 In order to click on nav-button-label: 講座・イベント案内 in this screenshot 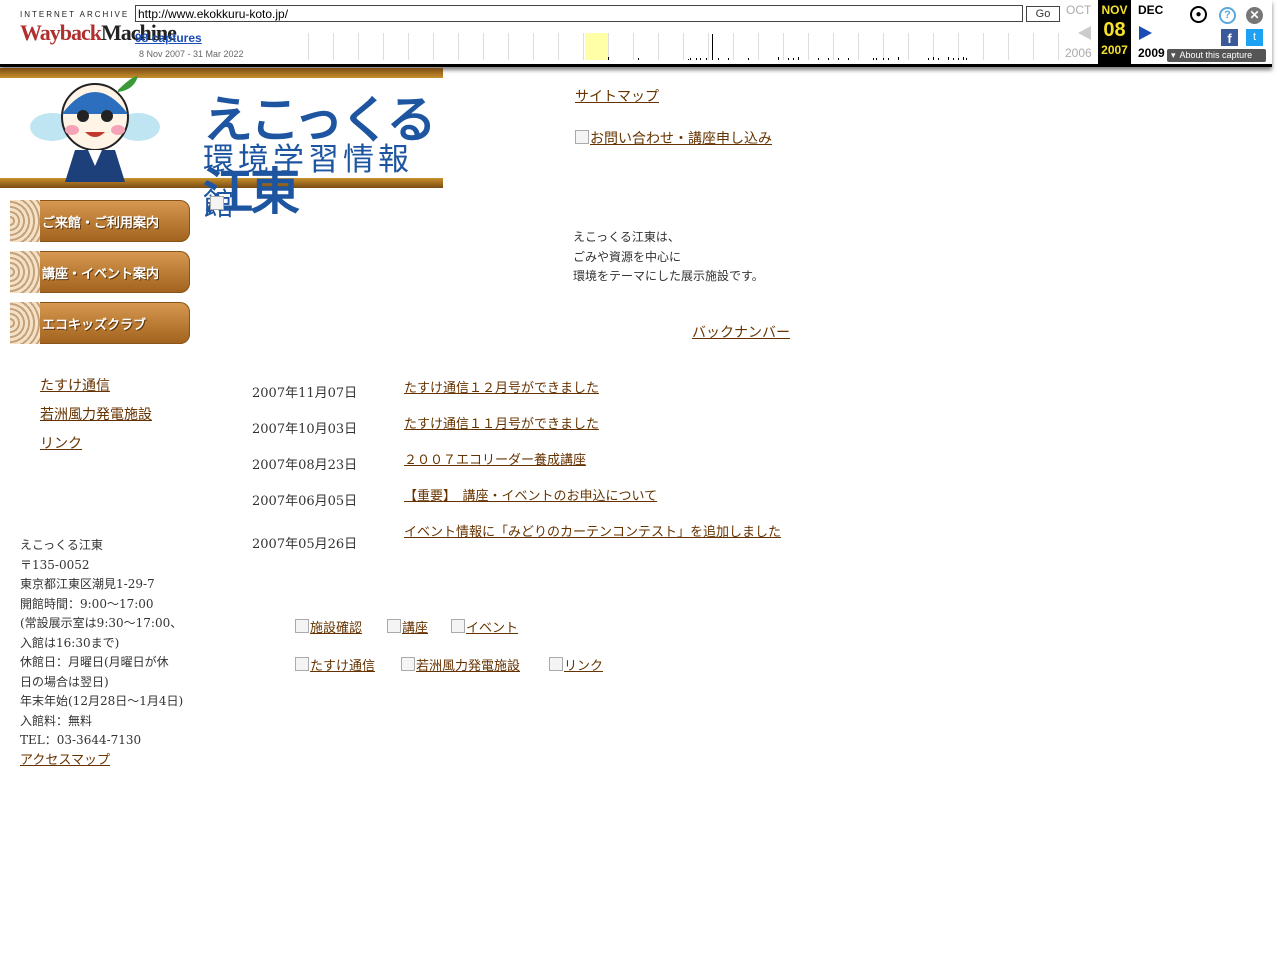, I will do `click(101, 274)`.